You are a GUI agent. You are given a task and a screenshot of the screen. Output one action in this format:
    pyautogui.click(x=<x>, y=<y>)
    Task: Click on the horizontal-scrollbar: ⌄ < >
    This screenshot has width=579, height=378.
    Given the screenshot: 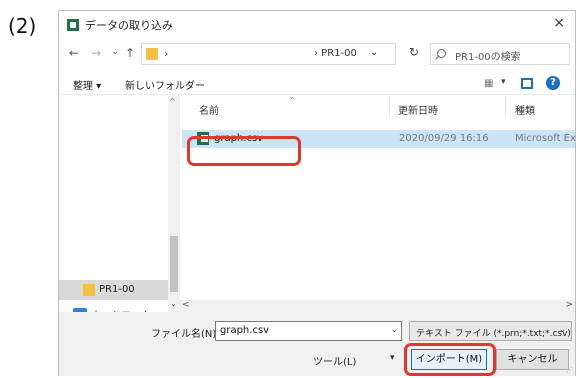 What is the action you would take?
    pyautogui.click(x=371, y=305)
    